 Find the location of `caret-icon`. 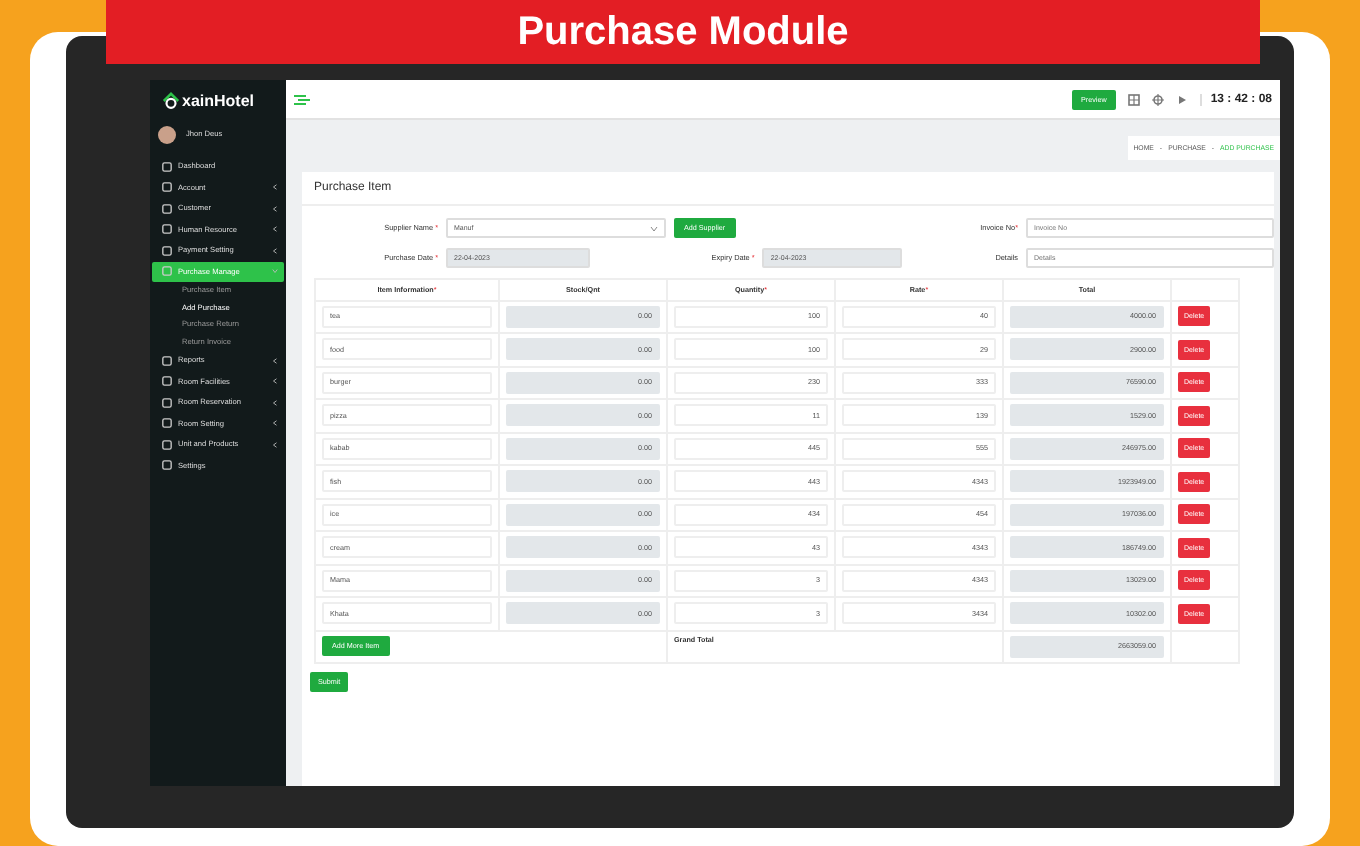

caret-icon is located at coordinates (654, 228).